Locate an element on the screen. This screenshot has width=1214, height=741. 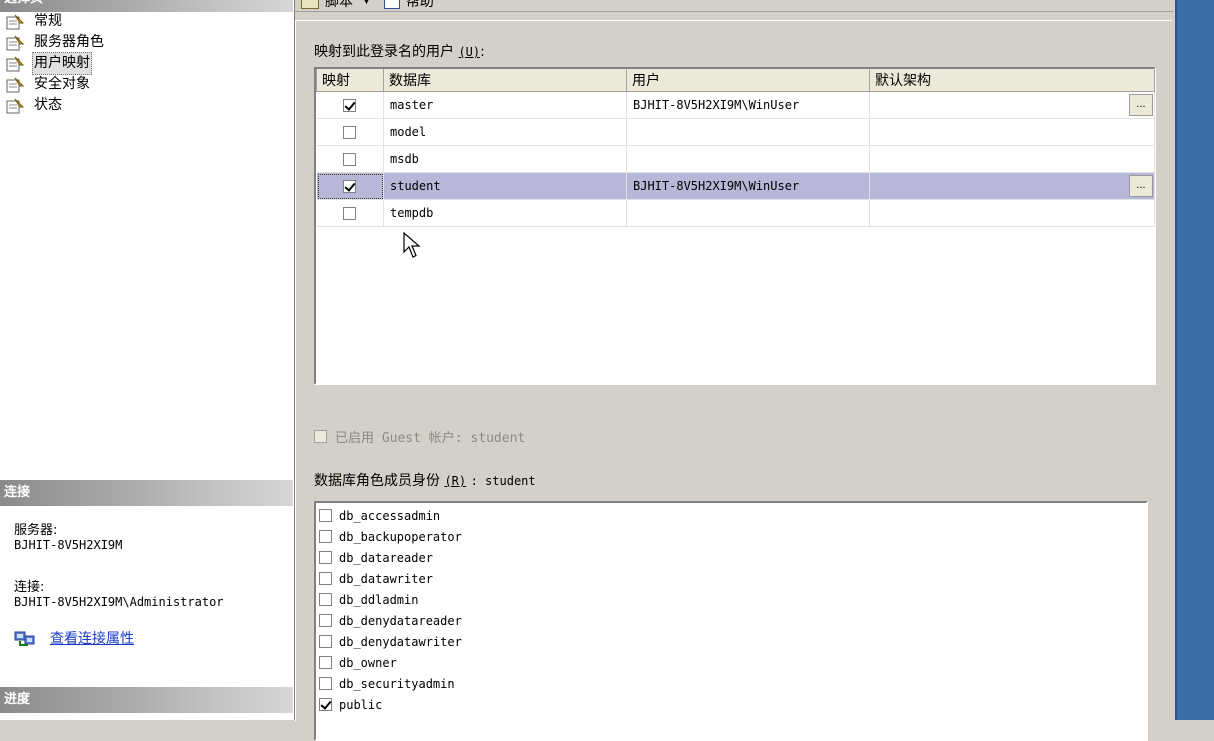
table-row: msdb is located at coordinates (735, 159).